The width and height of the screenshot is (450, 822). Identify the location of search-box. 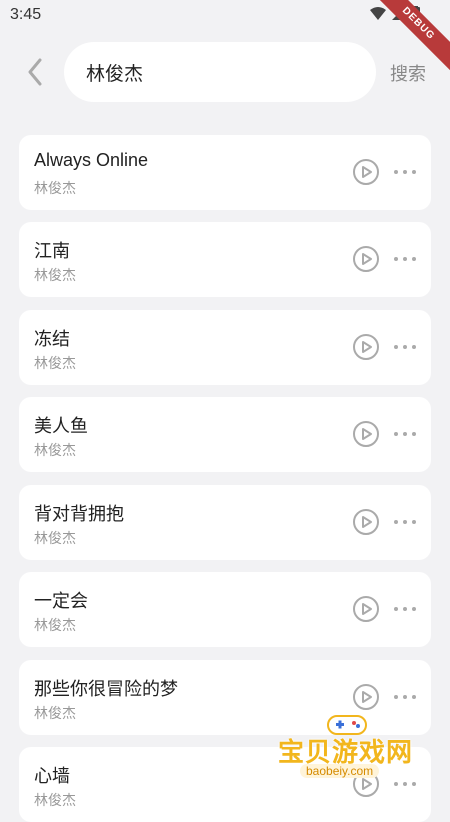
(220, 72).